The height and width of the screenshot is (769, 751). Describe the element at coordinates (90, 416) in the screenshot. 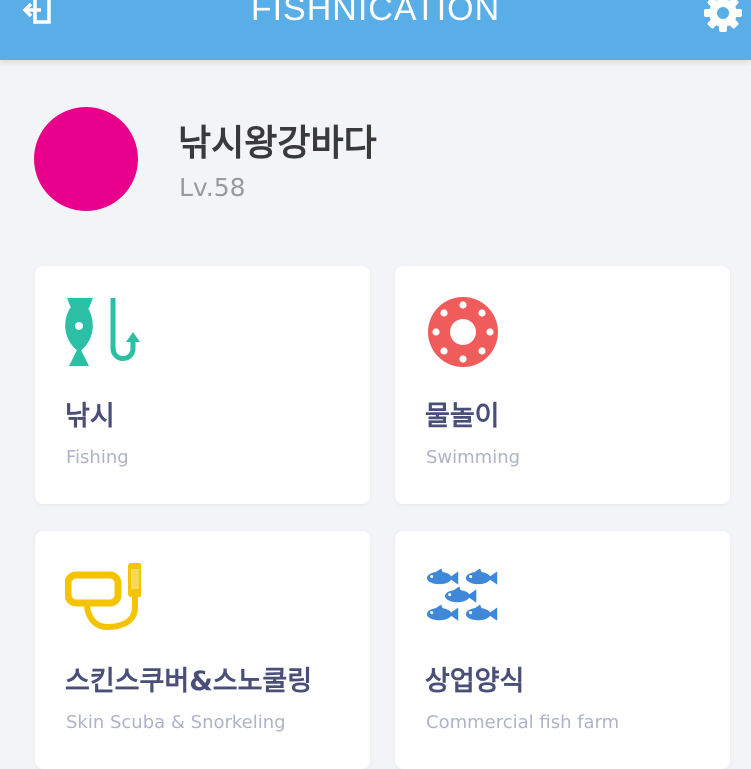

I see `card-title: 낚시` at that location.